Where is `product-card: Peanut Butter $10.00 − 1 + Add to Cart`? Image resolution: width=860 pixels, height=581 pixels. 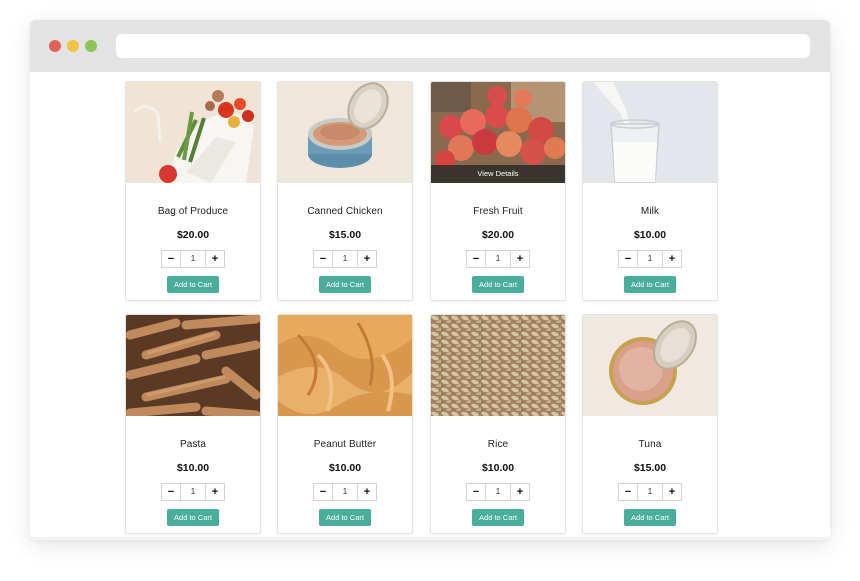
product-card: Peanut Butter $10.00 − 1 + Add to Cart is located at coordinates (345, 424).